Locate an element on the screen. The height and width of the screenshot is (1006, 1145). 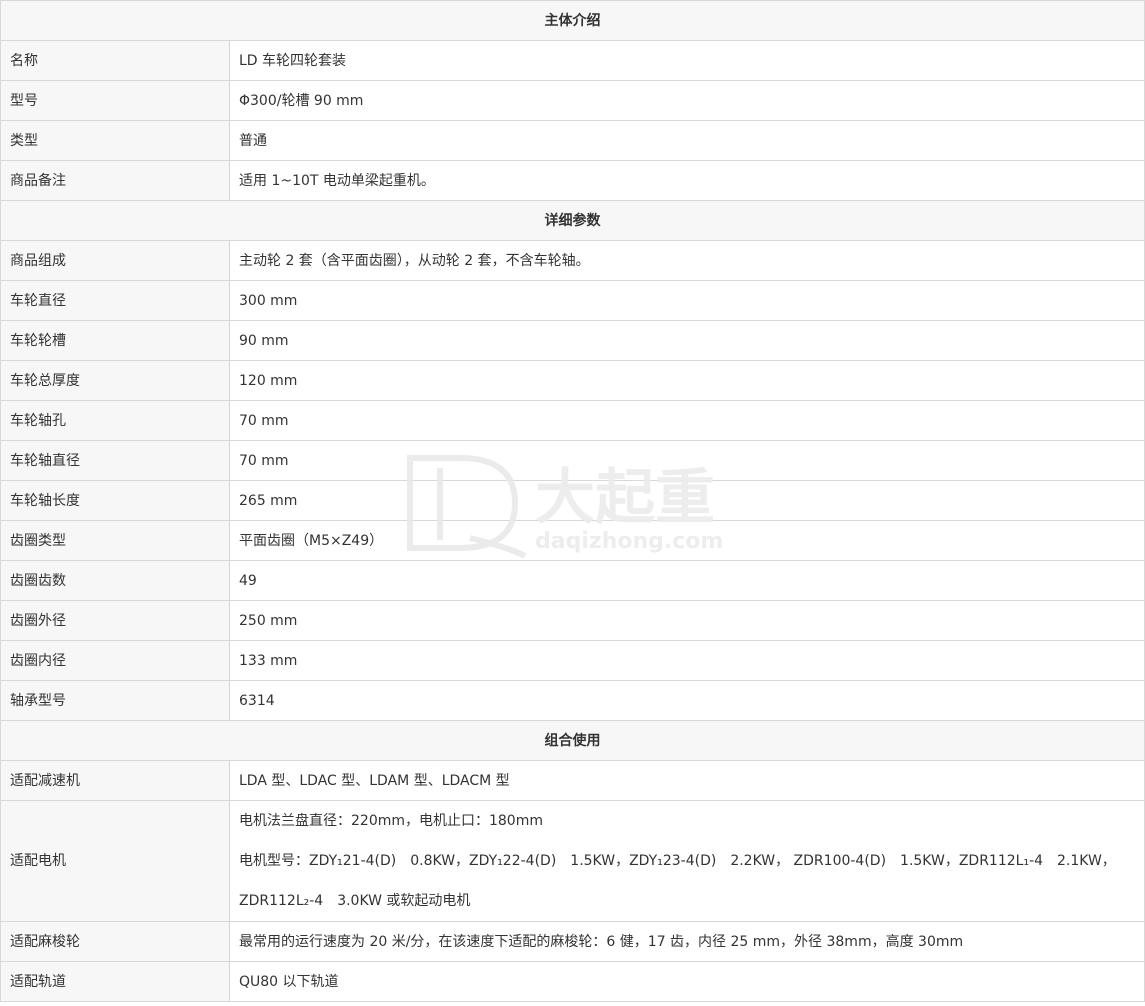
row-value: Φ300/轮槽 90 mm is located at coordinates (687, 100).